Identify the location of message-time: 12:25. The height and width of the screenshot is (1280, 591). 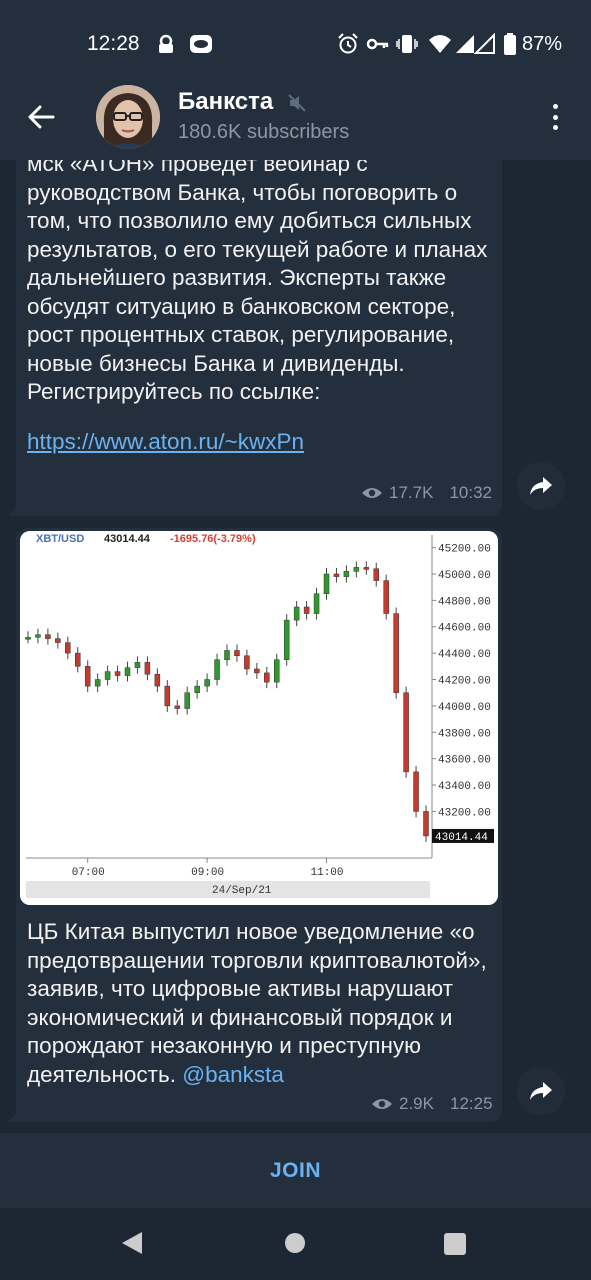
(471, 1103).